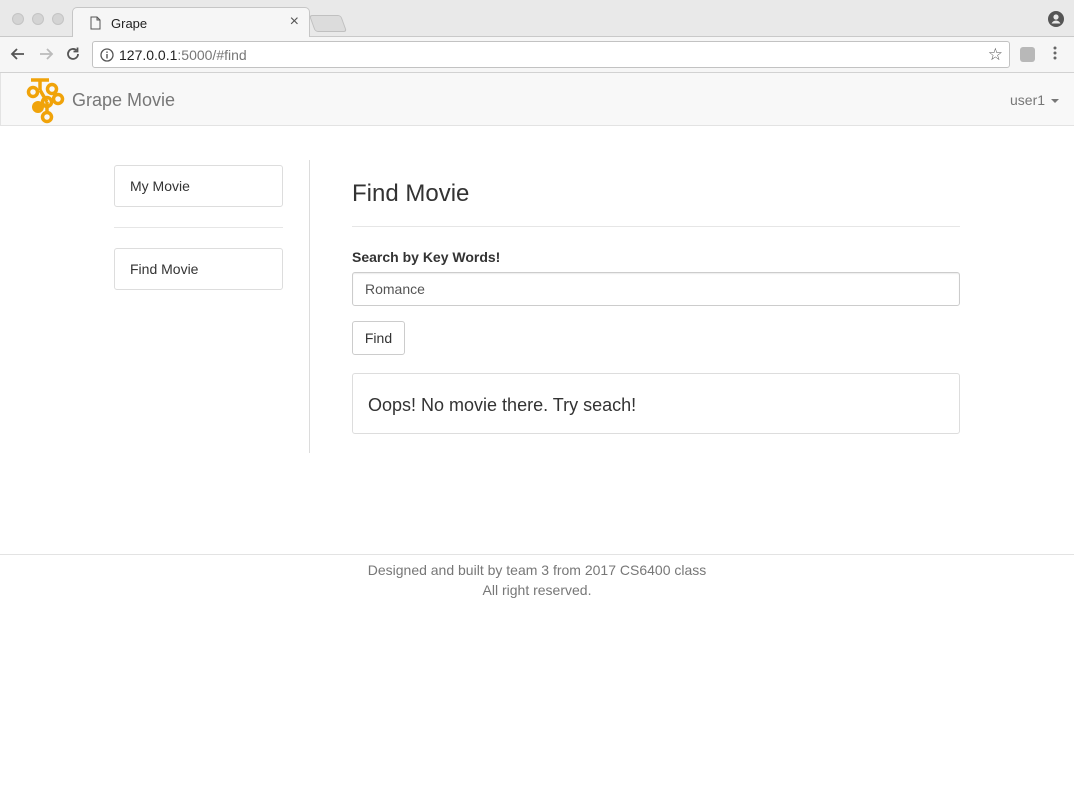 The height and width of the screenshot is (793, 1074). What do you see at coordinates (164, 269) in the screenshot?
I see `sidebar-item-label: Find Movie` at bounding box center [164, 269].